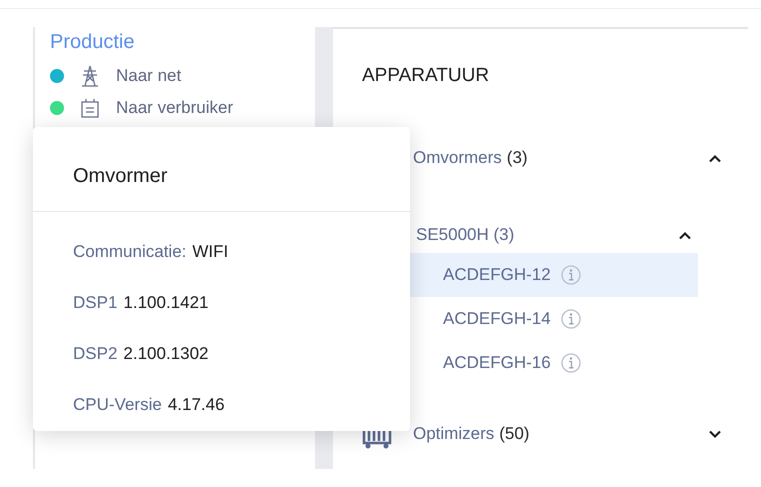  What do you see at coordinates (377, 439) in the screenshot?
I see `cart-icon` at bounding box center [377, 439].